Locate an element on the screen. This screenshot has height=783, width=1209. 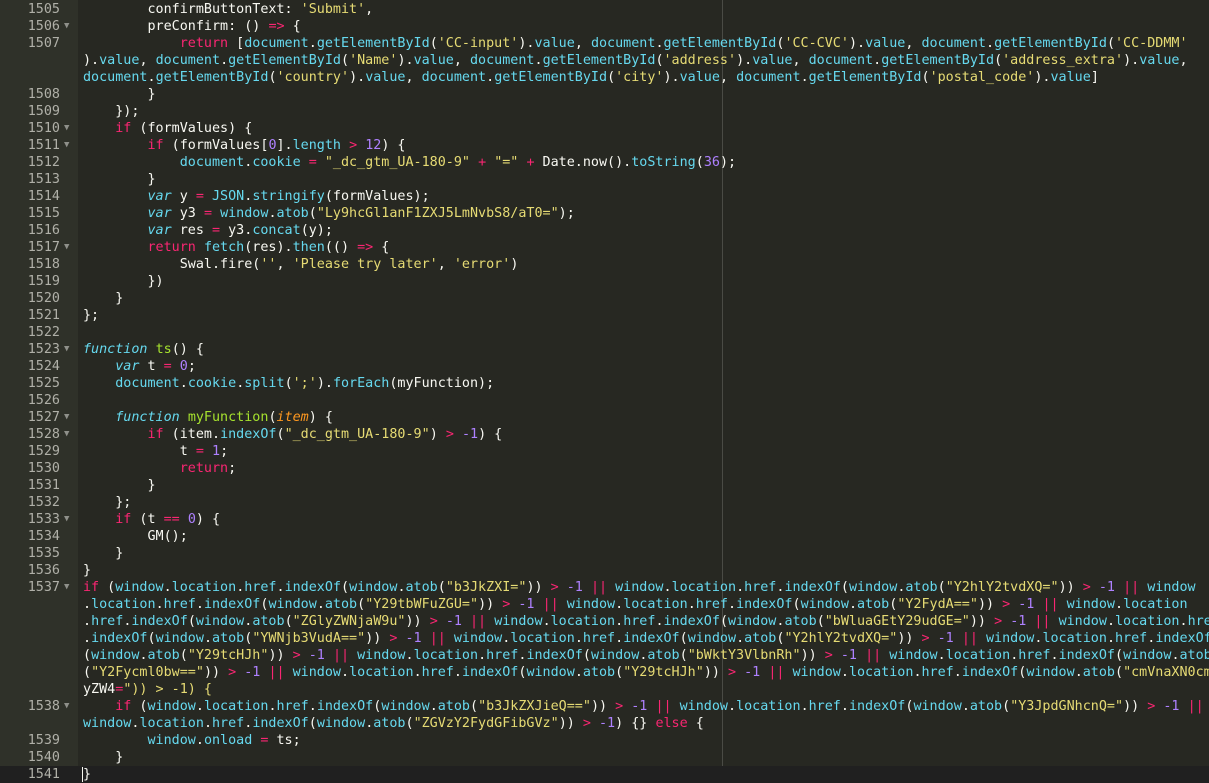
code-text: return fetch(res).then(() => { is located at coordinates (236, 247).